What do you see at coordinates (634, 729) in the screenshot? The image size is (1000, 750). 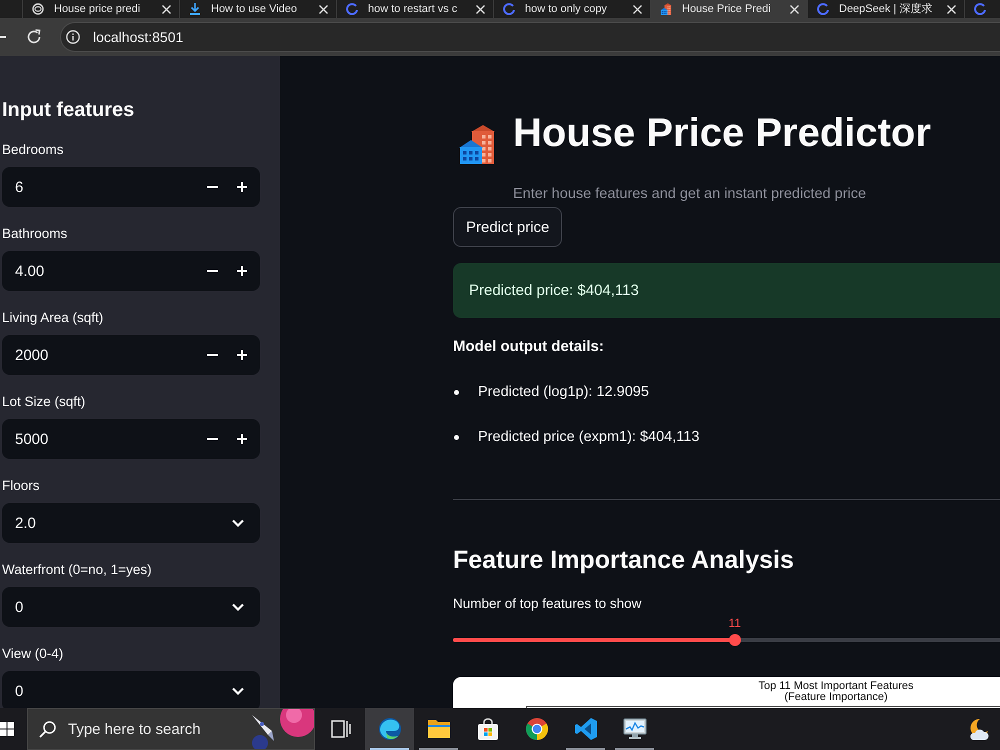 I see `monitor-chart-icon` at bounding box center [634, 729].